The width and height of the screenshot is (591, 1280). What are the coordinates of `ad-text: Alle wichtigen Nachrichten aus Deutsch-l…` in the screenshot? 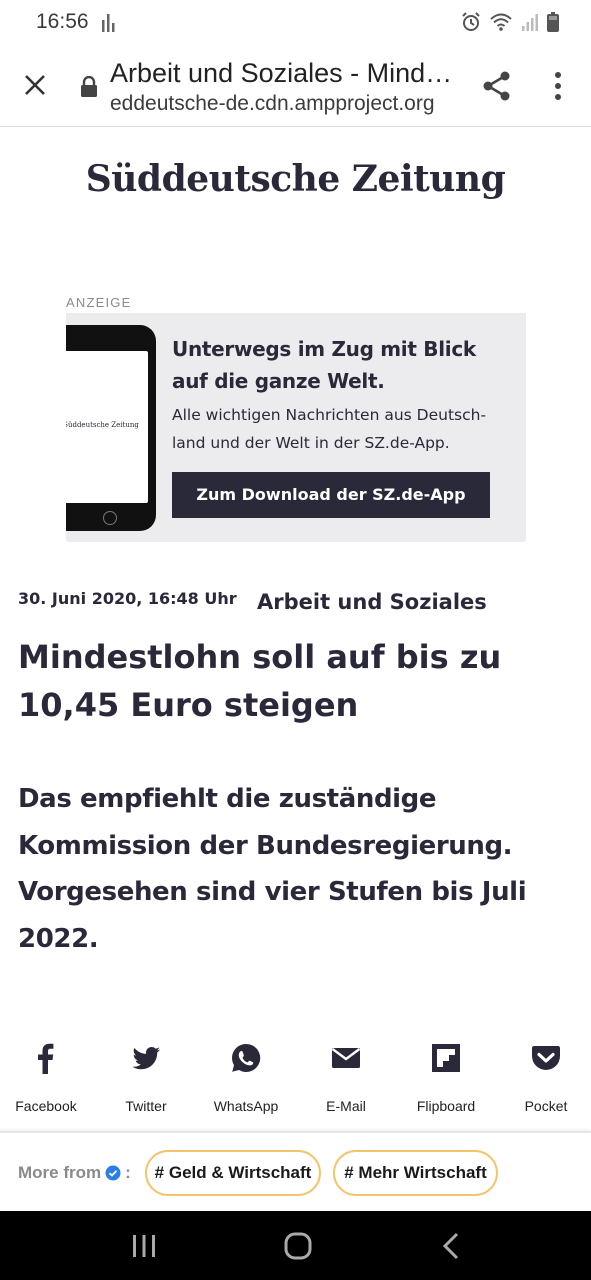 It's located at (329, 429).